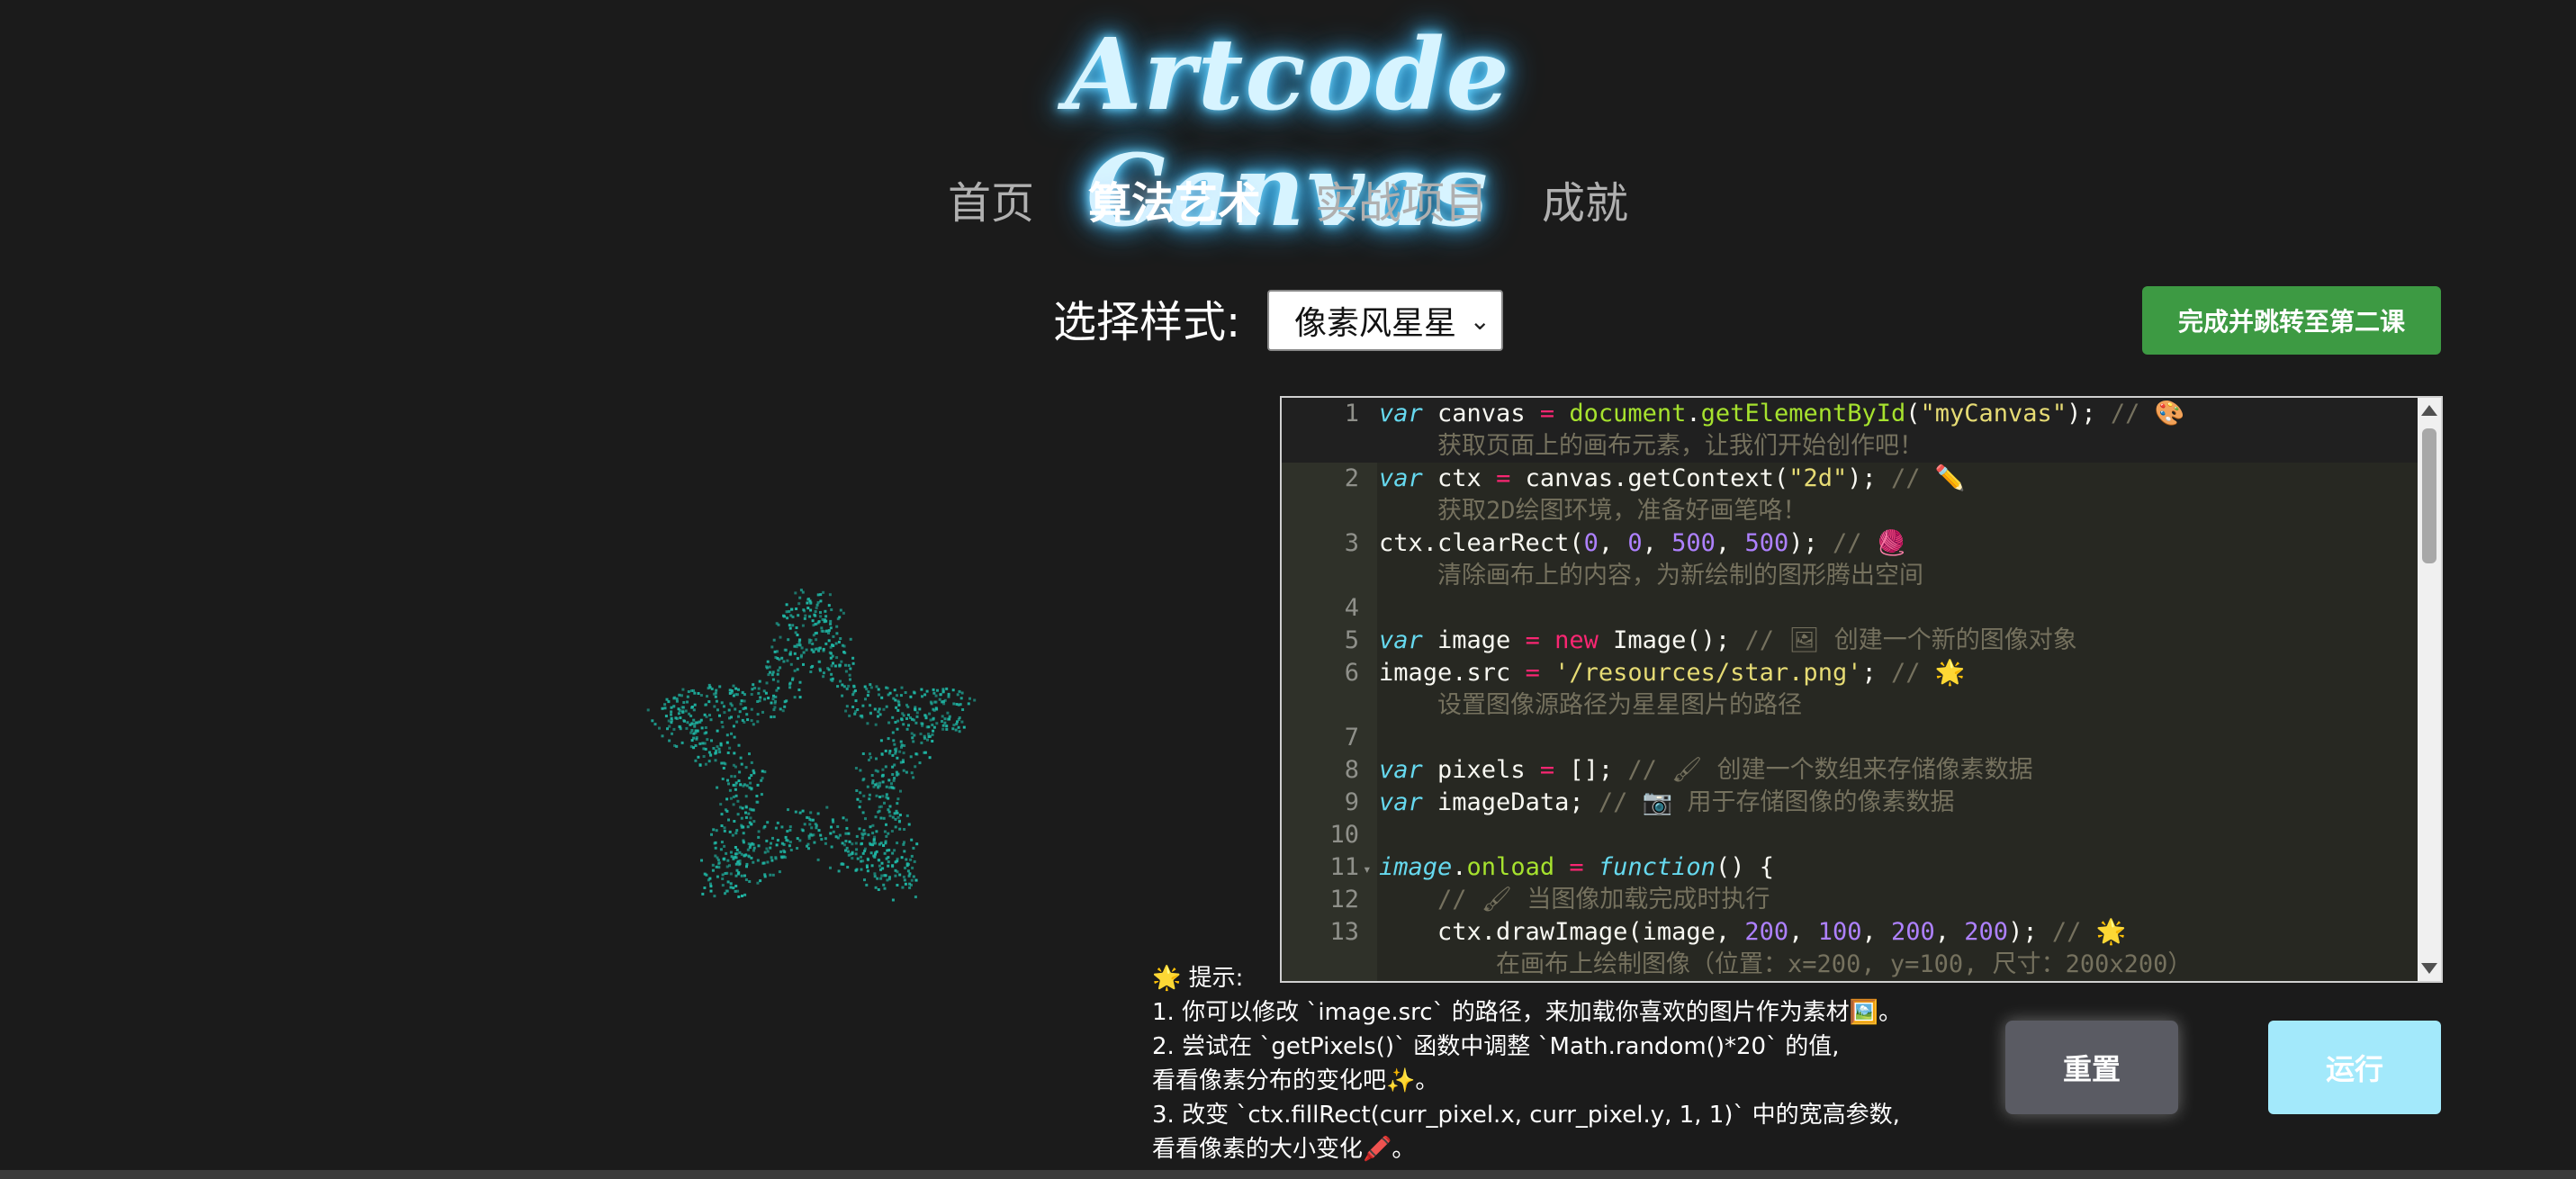 The width and height of the screenshot is (2576, 1179). What do you see at coordinates (1344, 835) in the screenshot?
I see `line-number: 10` at bounding box center [1344, 835].